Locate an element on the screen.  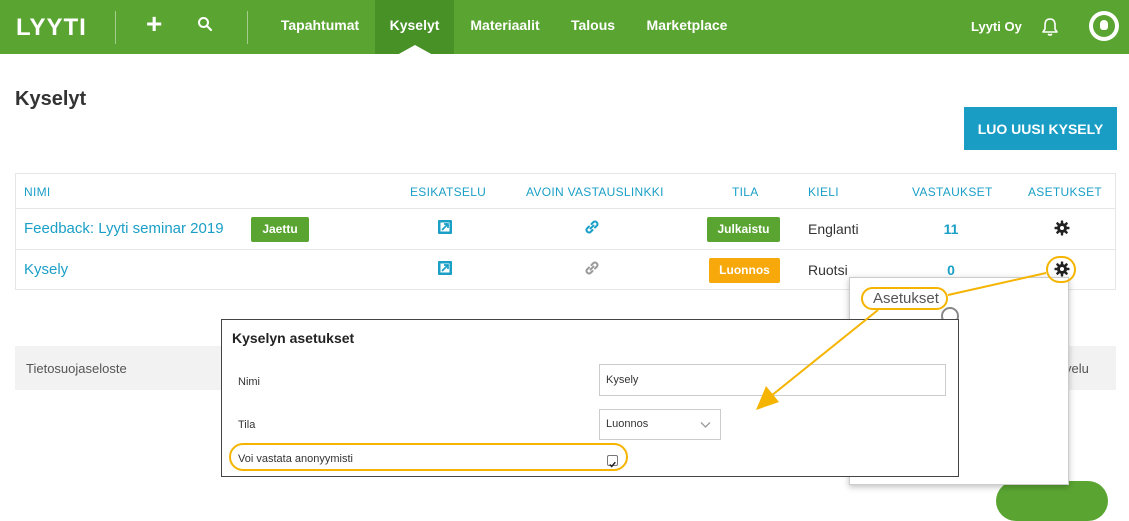
arrow-head-icon is located at coordinates (767, 398).